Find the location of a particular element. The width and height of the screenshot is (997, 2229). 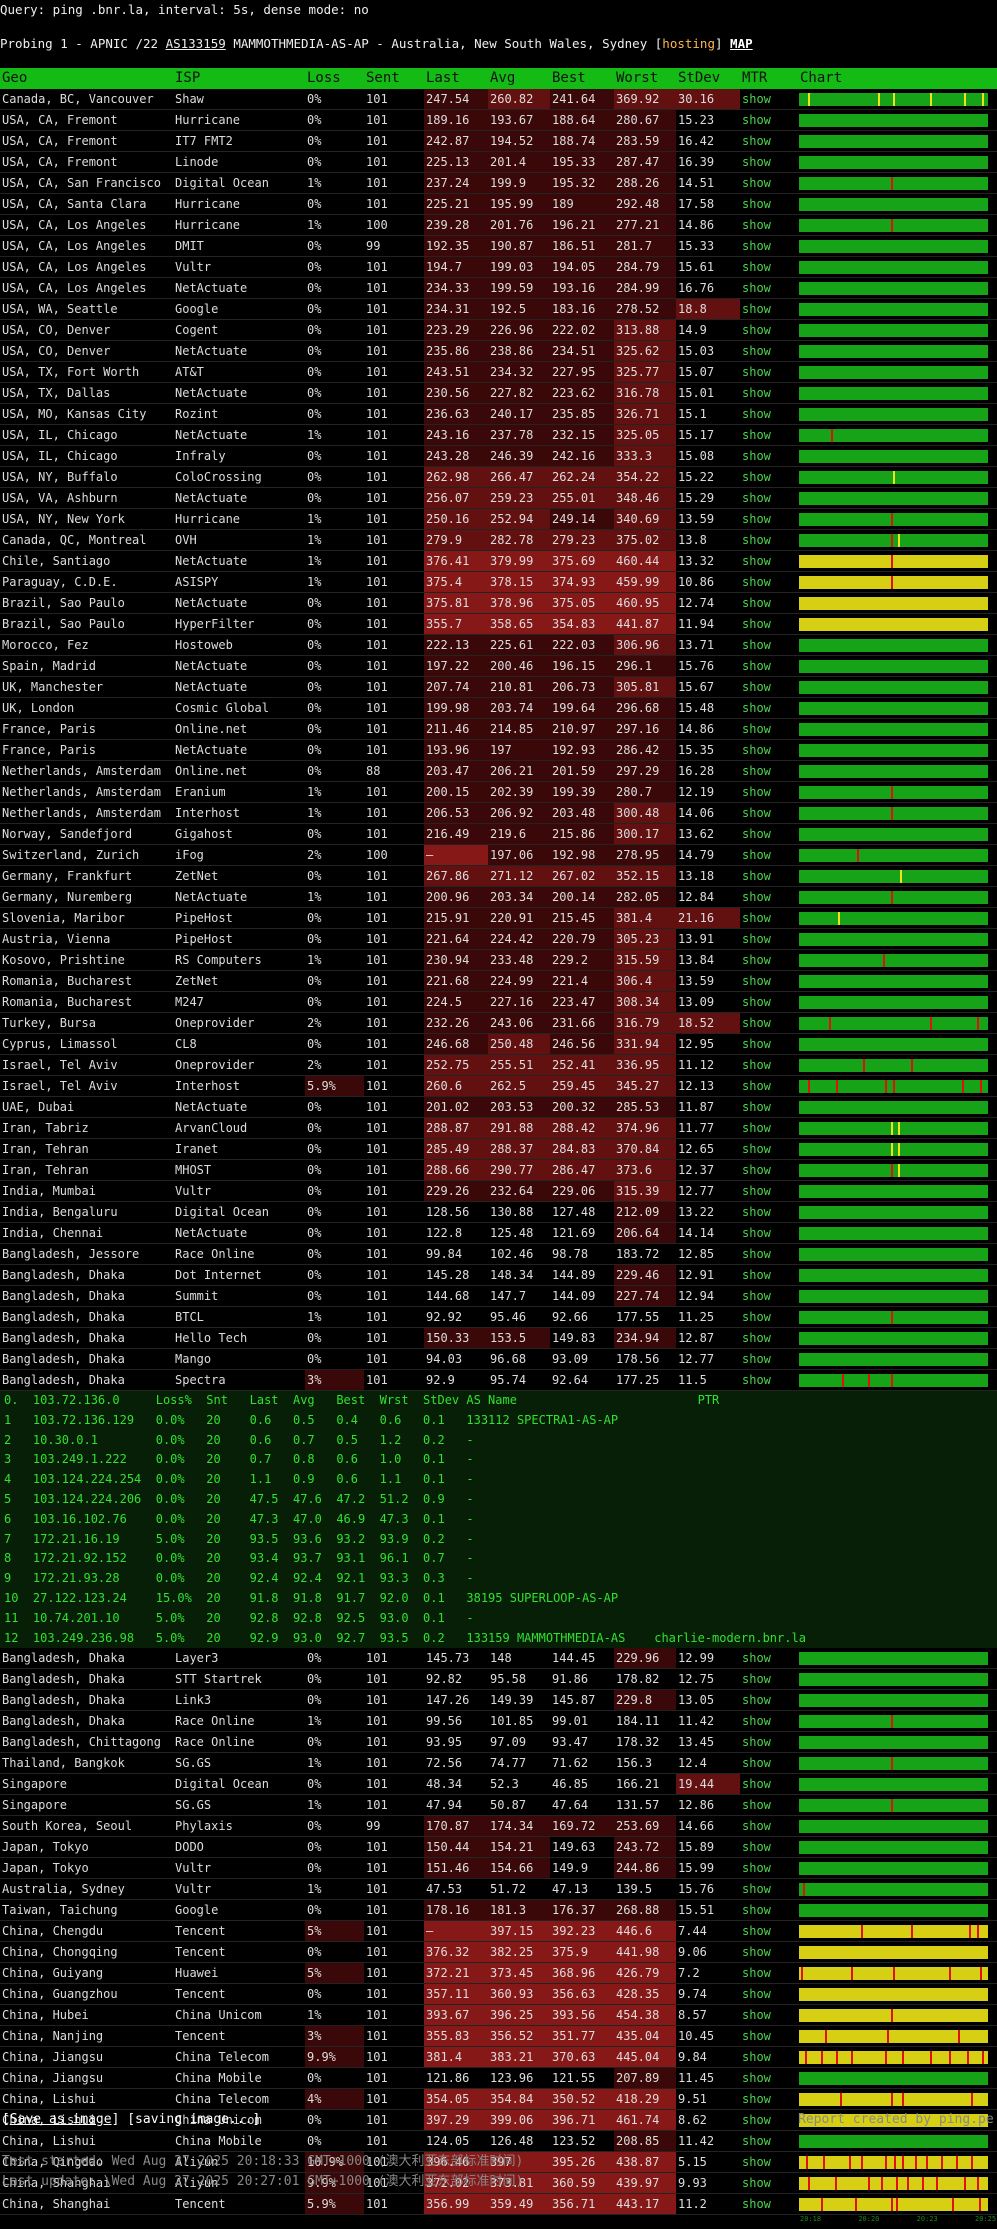

save-image-link: Save as image is located at coordinates (61, 2119).